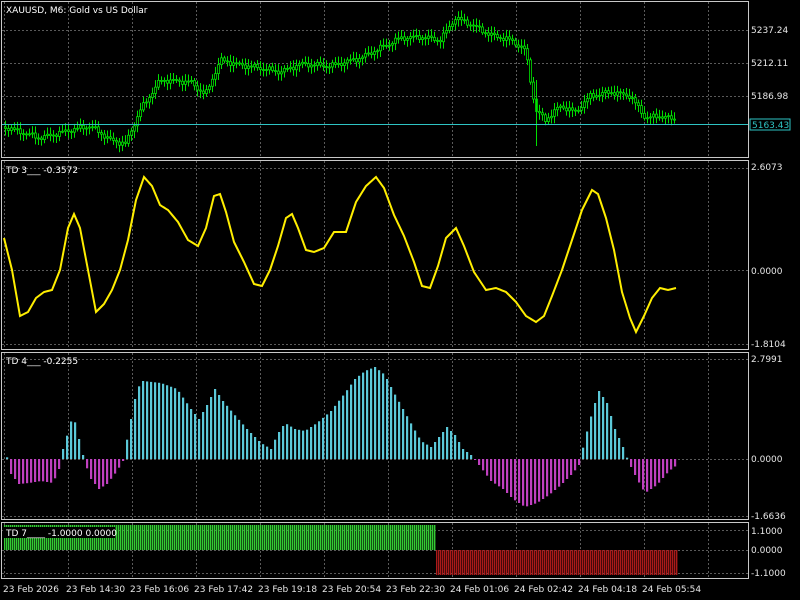 Image resolution: width=800 pixels, height=600 pixels. I want to click on td4-title: TD 4___ -0.2255, so click(41, 362).